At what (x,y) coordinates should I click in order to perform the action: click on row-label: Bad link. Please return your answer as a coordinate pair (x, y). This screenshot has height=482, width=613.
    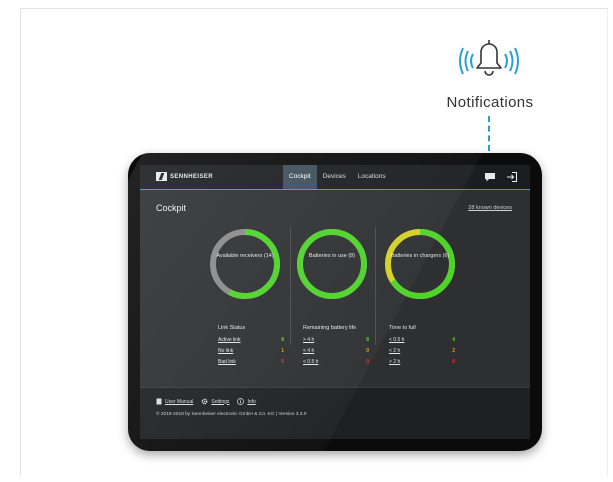
    Looking at the image, I should click on (227, 362).